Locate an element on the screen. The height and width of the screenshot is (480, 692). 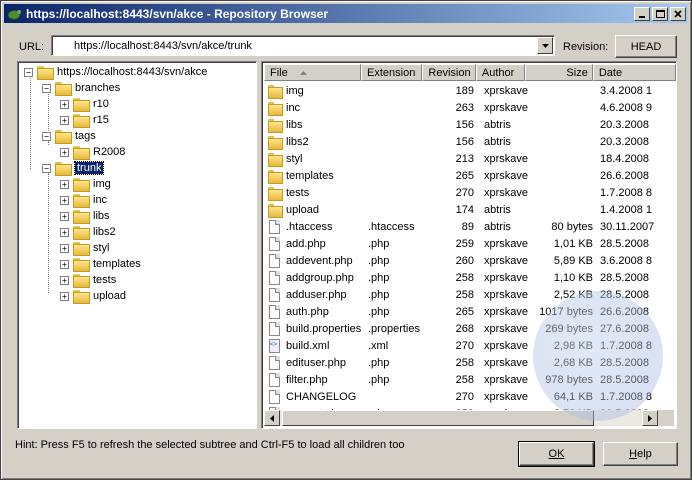
tree-item-r15: + r15 is located at coordinates (84, 120).